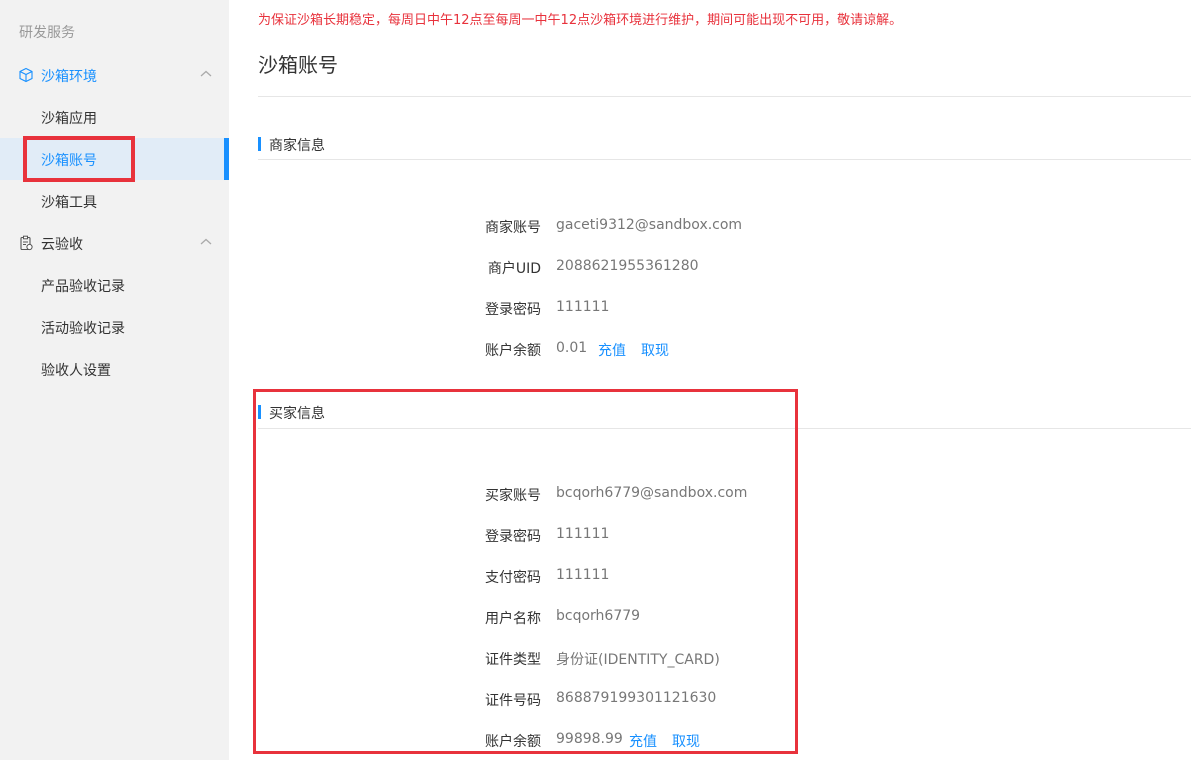 The image size is (1191, 760). What do you see at coordinates (513, 701) in the screenshot?
I see `field-label: 证件号码` at bounding box center [513, 701].